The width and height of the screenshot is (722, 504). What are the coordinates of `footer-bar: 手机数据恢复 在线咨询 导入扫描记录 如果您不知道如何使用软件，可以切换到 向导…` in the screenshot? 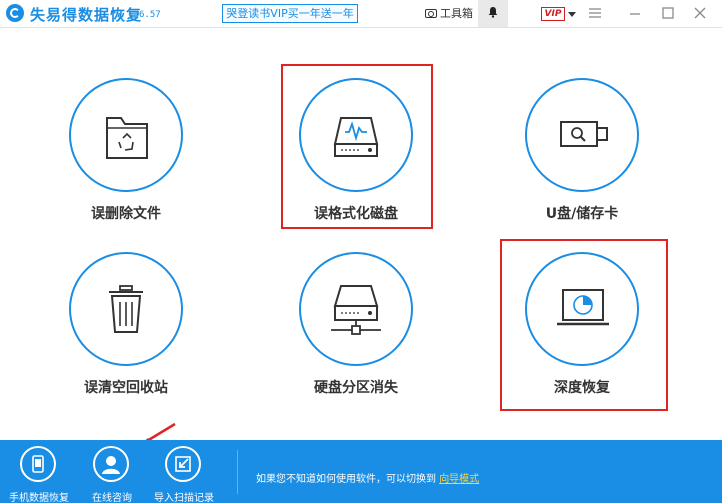 It's located at (361, 472).